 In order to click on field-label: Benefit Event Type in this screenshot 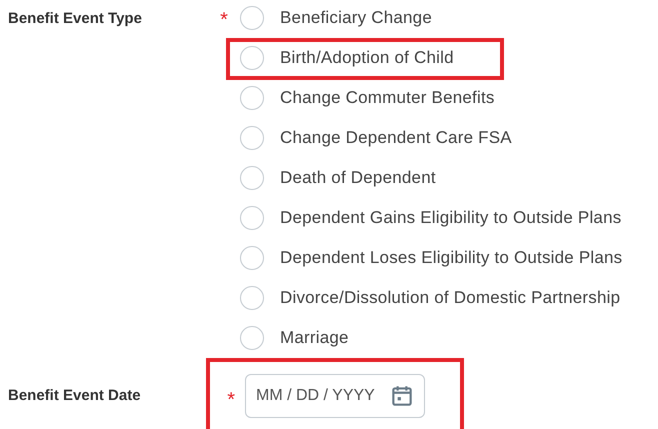, I will do `click(75, 19)`.